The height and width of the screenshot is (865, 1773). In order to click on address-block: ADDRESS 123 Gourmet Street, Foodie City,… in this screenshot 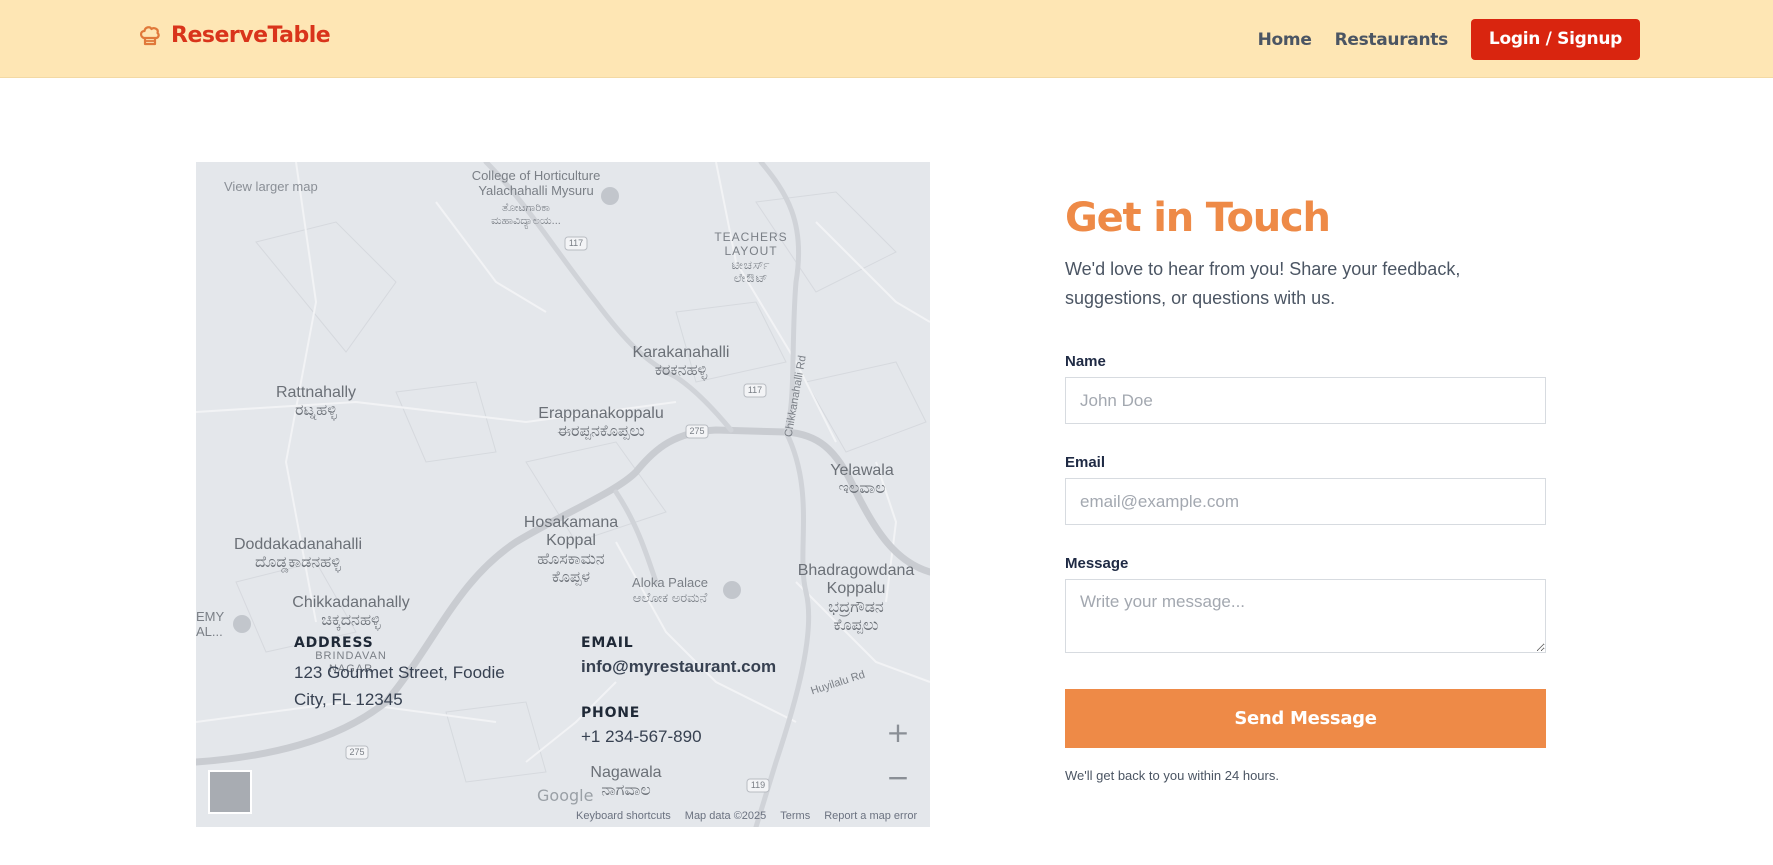, I will do `click(414, 674)`.